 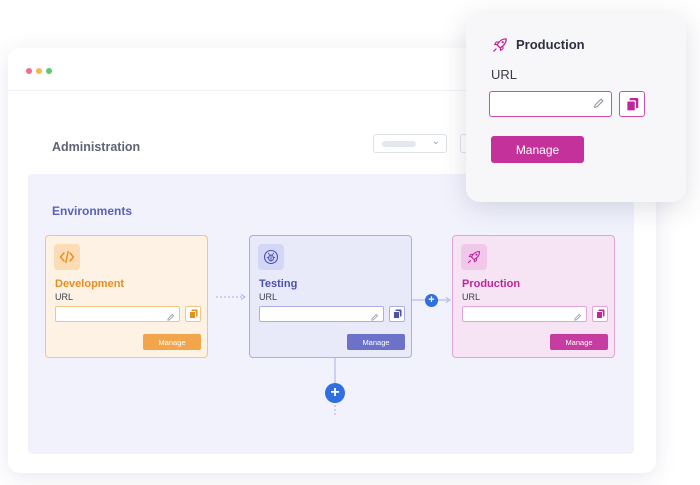 What do you see at coordinates (491, 284) in the screenshot?
I see `environment-name: Production` at bounding box center [491, 284].